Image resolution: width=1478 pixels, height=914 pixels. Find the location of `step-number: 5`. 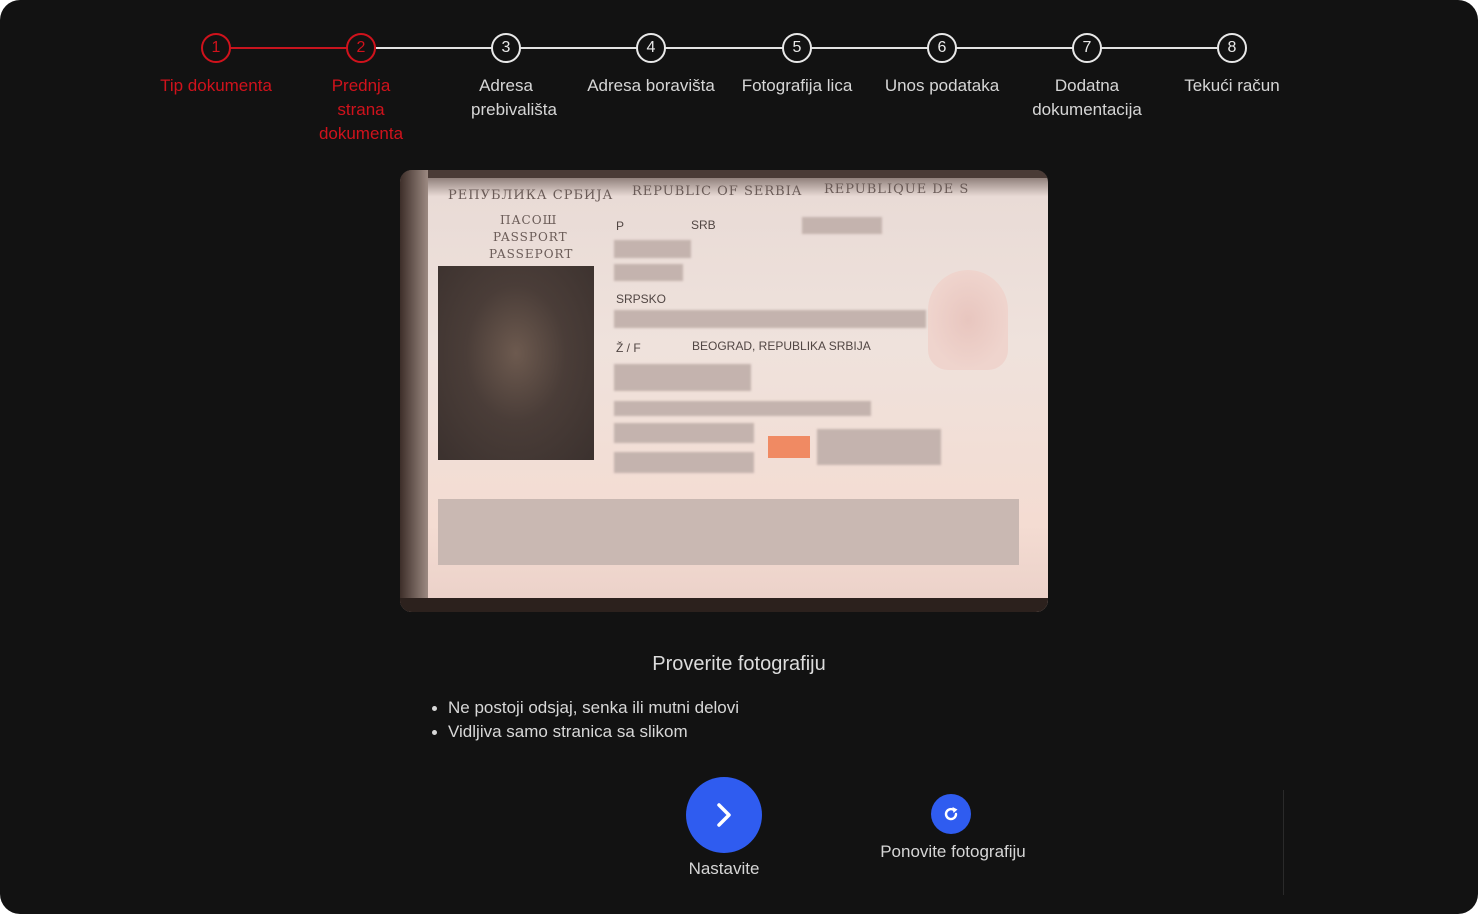

step-number: 5 is located at coordinates (797, 48).